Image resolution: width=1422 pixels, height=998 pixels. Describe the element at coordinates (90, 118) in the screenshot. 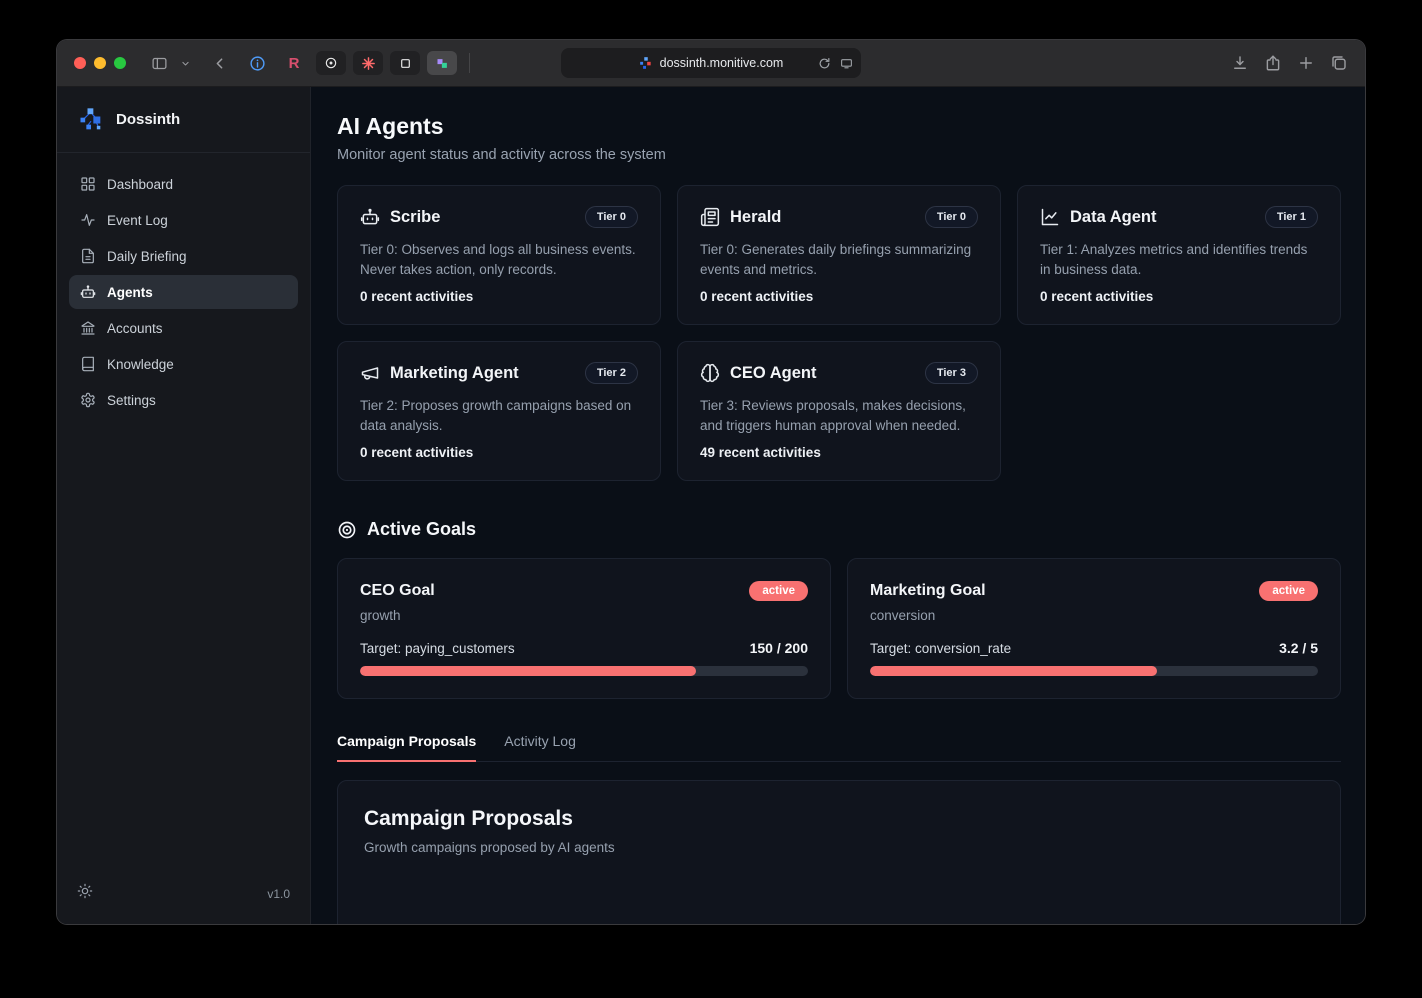

I see `dossinth-logo-icon` at that location.